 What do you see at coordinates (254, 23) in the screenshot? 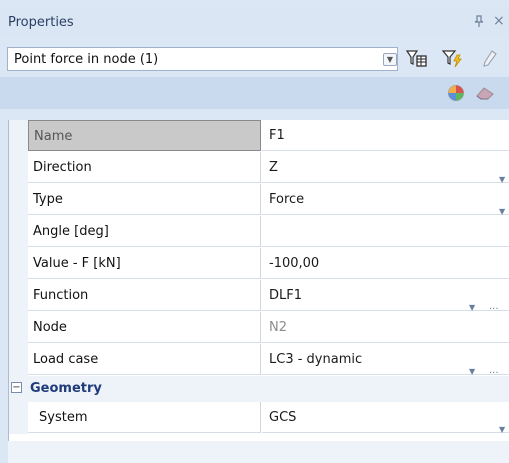
I see `panel-title-bar: Properties ×` at bounding box center [254, 23].